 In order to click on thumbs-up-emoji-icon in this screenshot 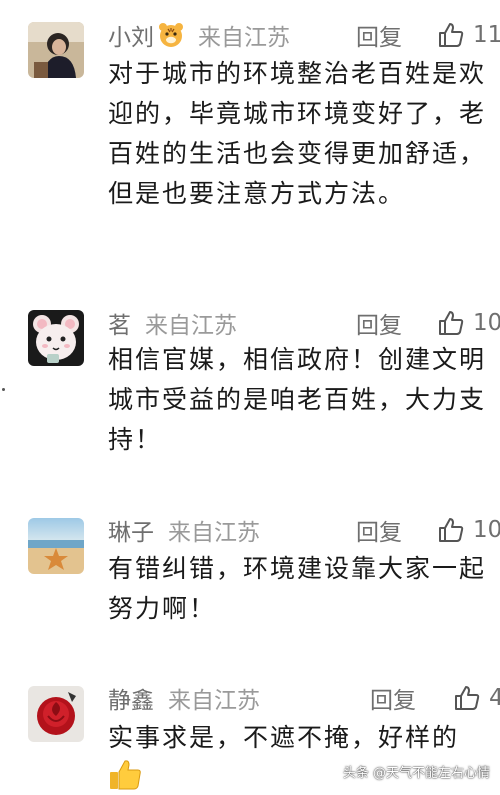, I will do `click(125, 774)`.